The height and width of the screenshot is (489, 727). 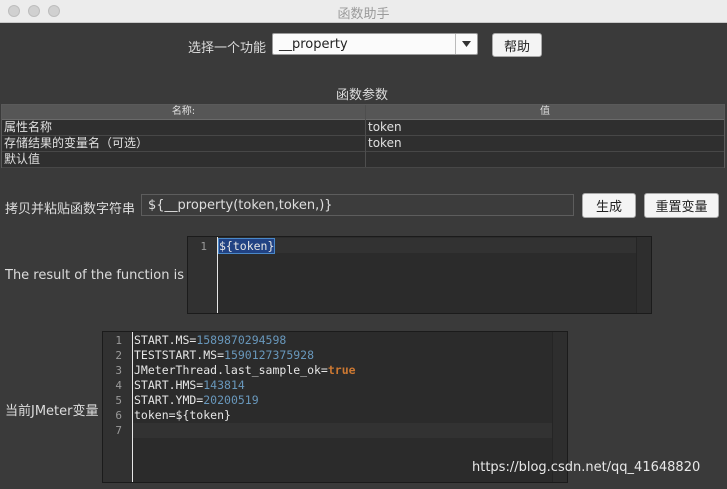 I want to click on column-divider, so click(x=365, y=136).